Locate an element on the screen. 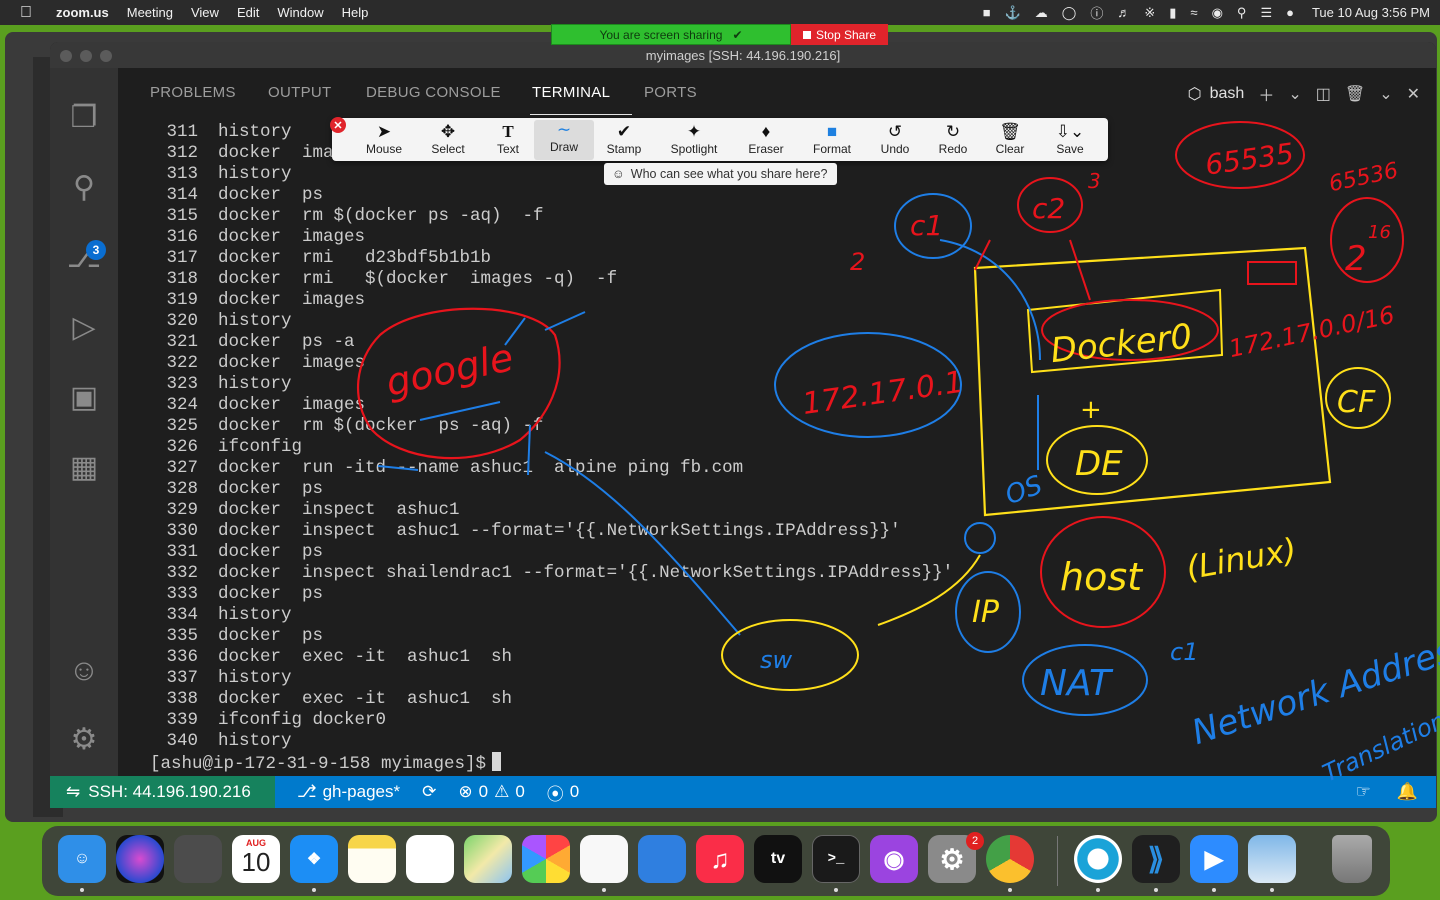 This screenshot has height=900, width=1440. podcasts-icon: ◉ is located at coordinates (894, 859).